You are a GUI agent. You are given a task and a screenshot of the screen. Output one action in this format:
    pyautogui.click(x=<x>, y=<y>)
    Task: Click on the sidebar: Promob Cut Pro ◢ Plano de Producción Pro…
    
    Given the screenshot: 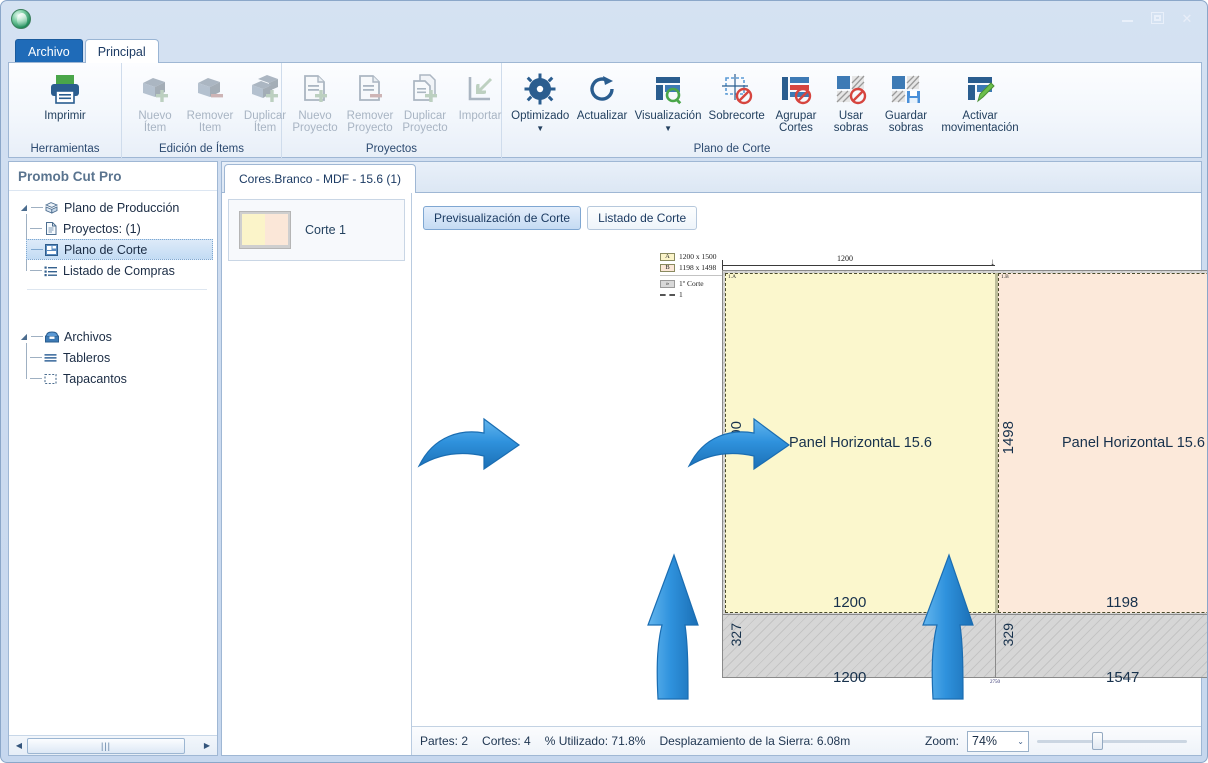 What is the action you would take?
    pyautogui.click(x=113, y=458)
    